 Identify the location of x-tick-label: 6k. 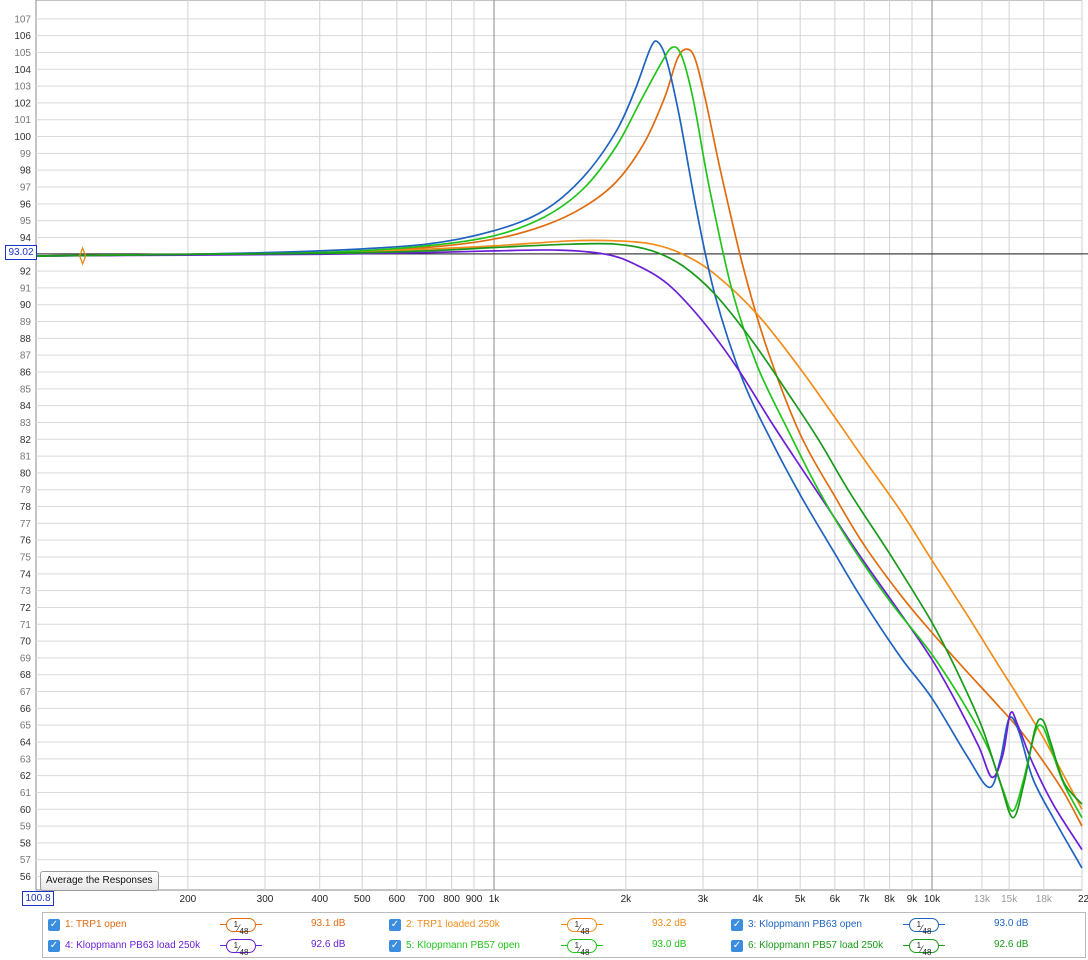
(836, 899).